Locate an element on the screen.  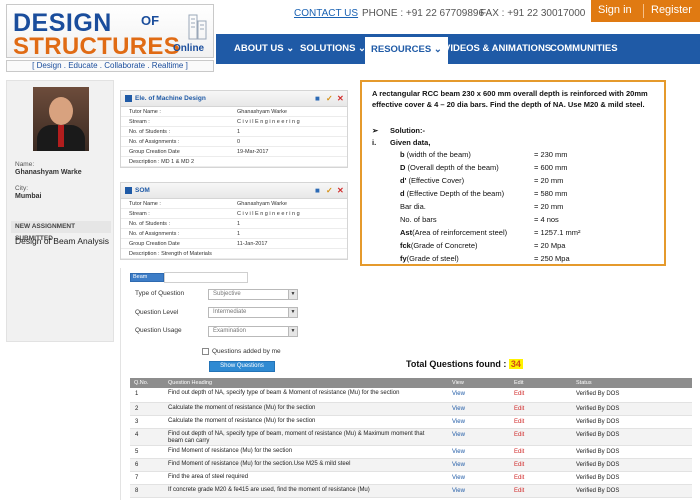
given-desc: (width of the beam) is located at coordinates (437, 154).